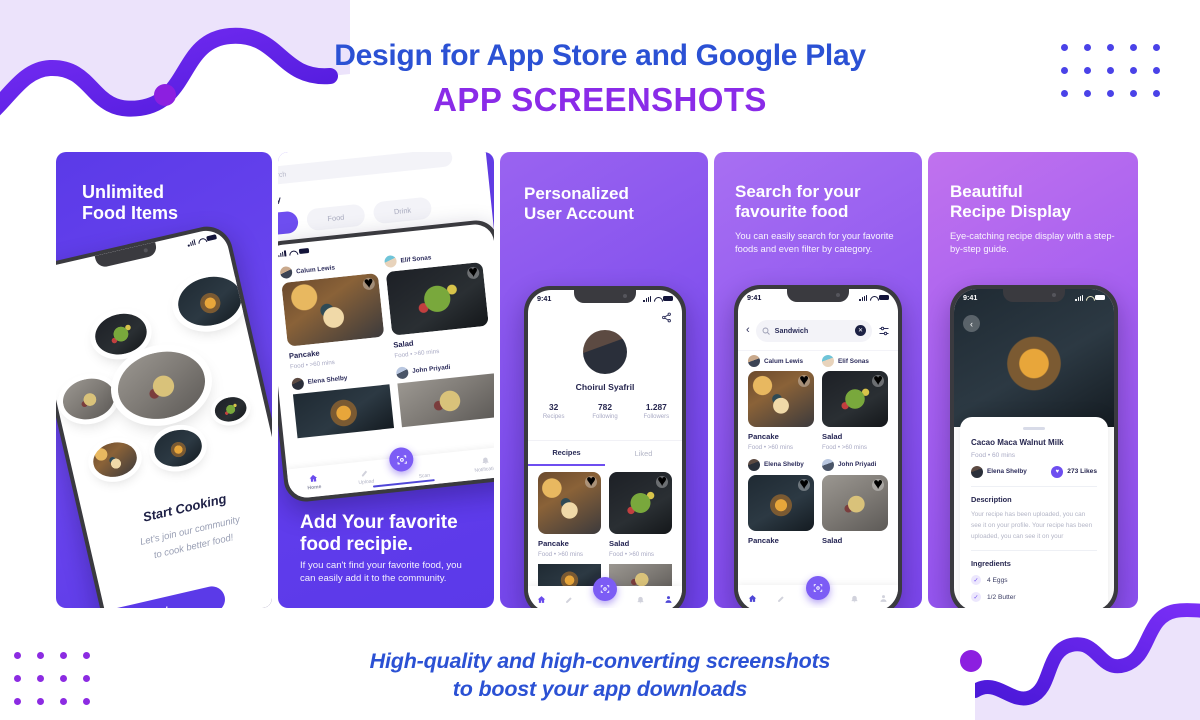  What do you see at coordinates (832, 436) in the screenshot?
I see `recipe-name: Salad` at bounding box center [832, 436].